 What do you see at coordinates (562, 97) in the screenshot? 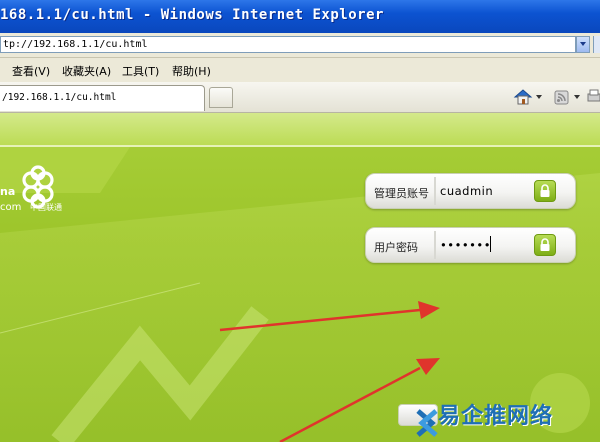
I see `feeds-icon` at bounding box center [562, 97].